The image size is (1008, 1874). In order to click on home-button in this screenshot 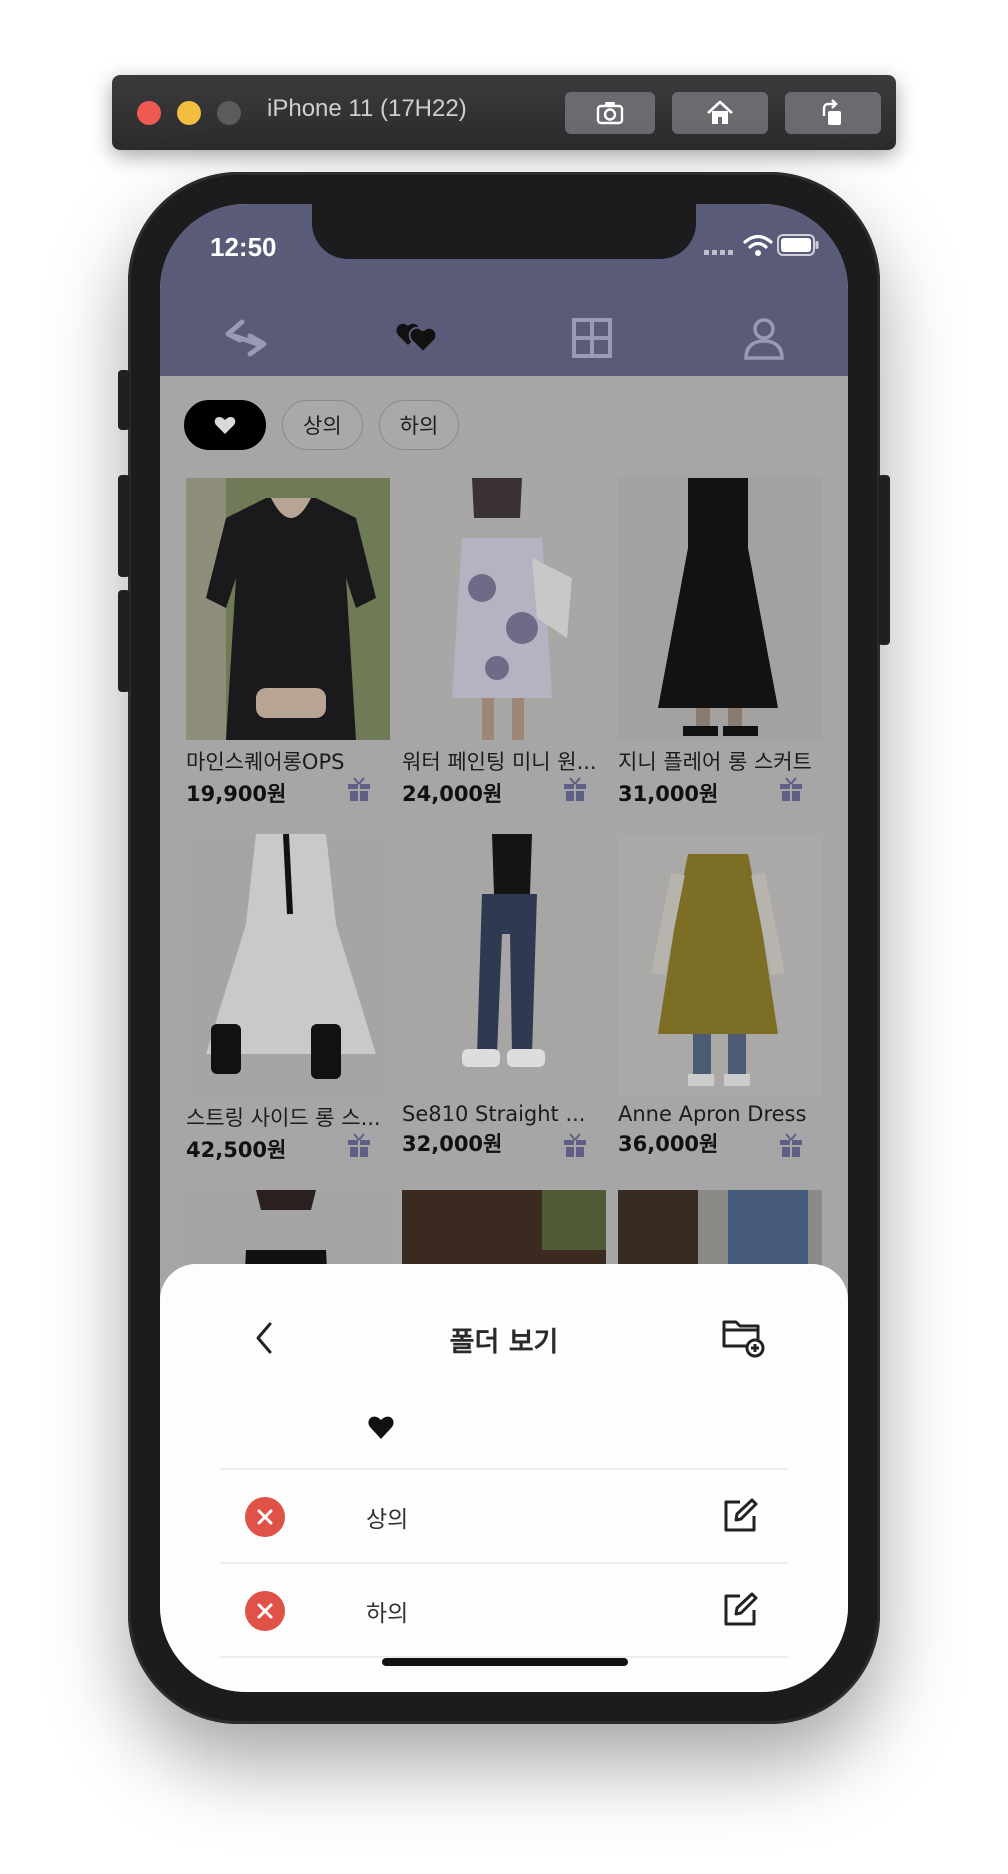, I will do `click(720, 113)`.